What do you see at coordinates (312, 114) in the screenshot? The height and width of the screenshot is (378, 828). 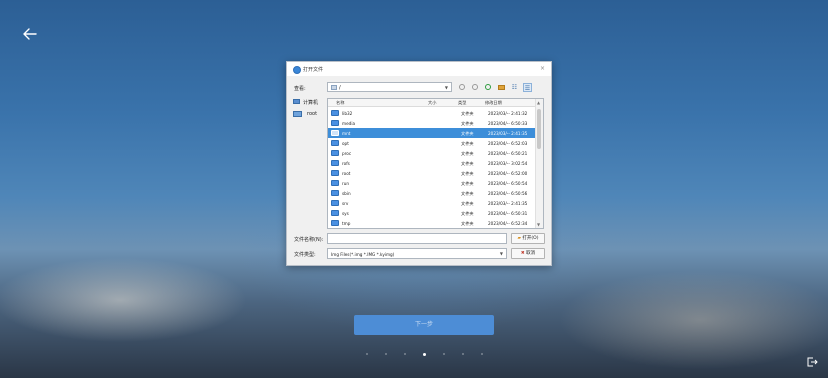 I see `sidebar-item-label: root` at bounding box center [312, 114].